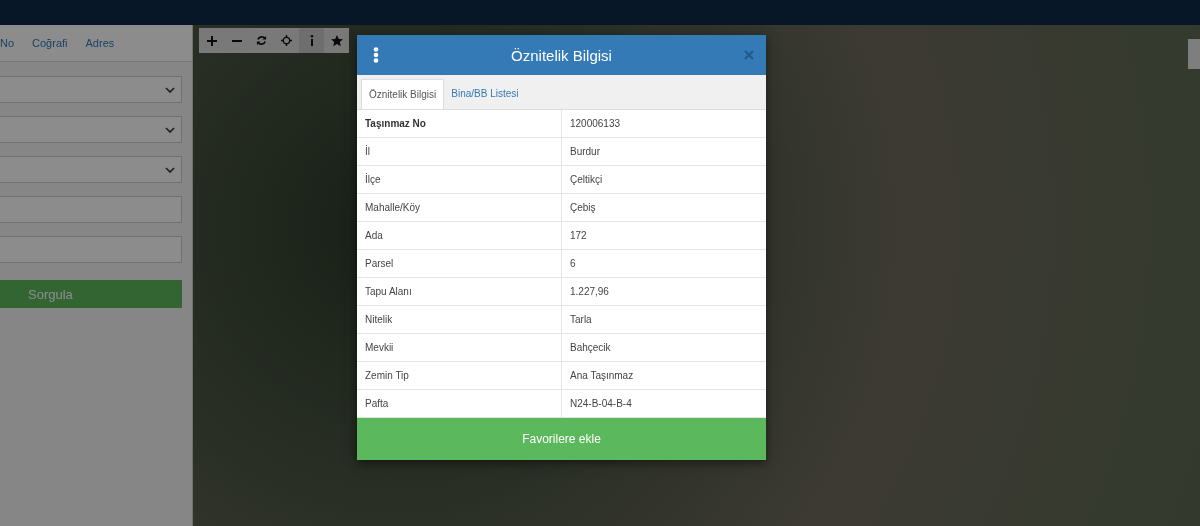 The width and height of the screenshot is (1200, 526). I want to click on attribute-value: 6, so click(663, 263).